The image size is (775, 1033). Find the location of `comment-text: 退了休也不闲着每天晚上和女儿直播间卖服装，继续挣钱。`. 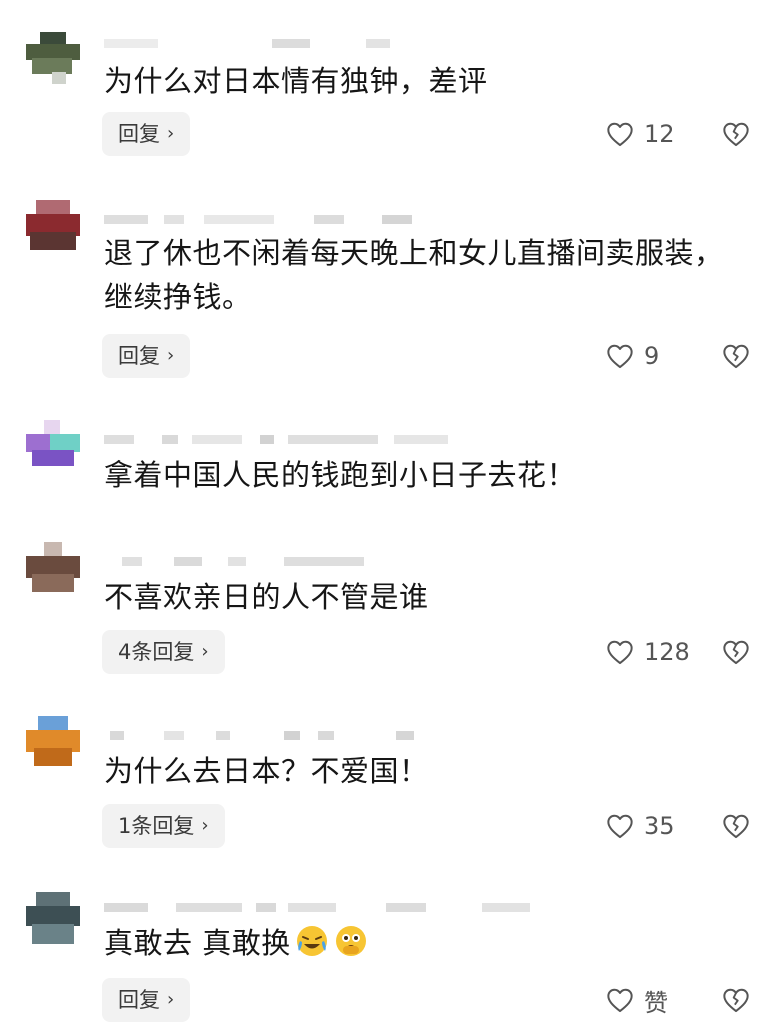

comment-text: 退了休也不闲着每天晚上和女儿直播间卖服装，继续挣钱。 is located at coordinates (414, 275).